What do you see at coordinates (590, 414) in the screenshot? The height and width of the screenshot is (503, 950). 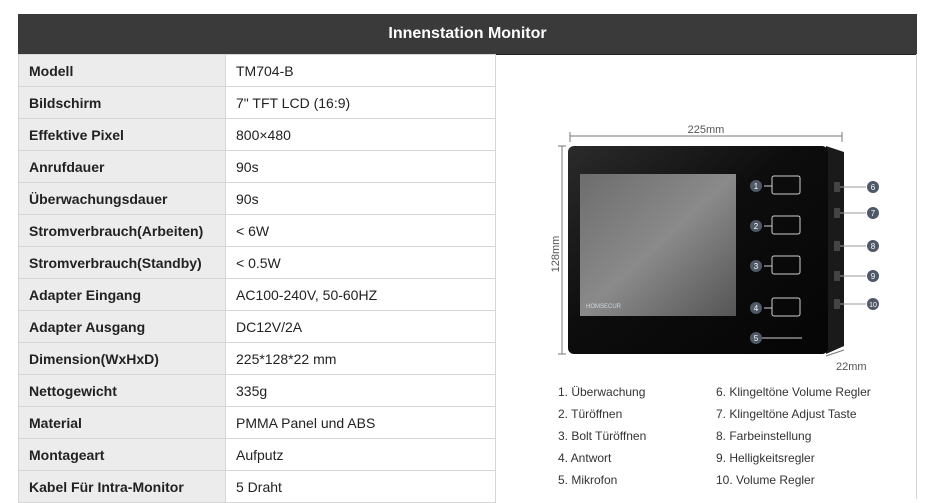 I see `legend-item: 2. Türöffnen` at bounding box center [590, 414].